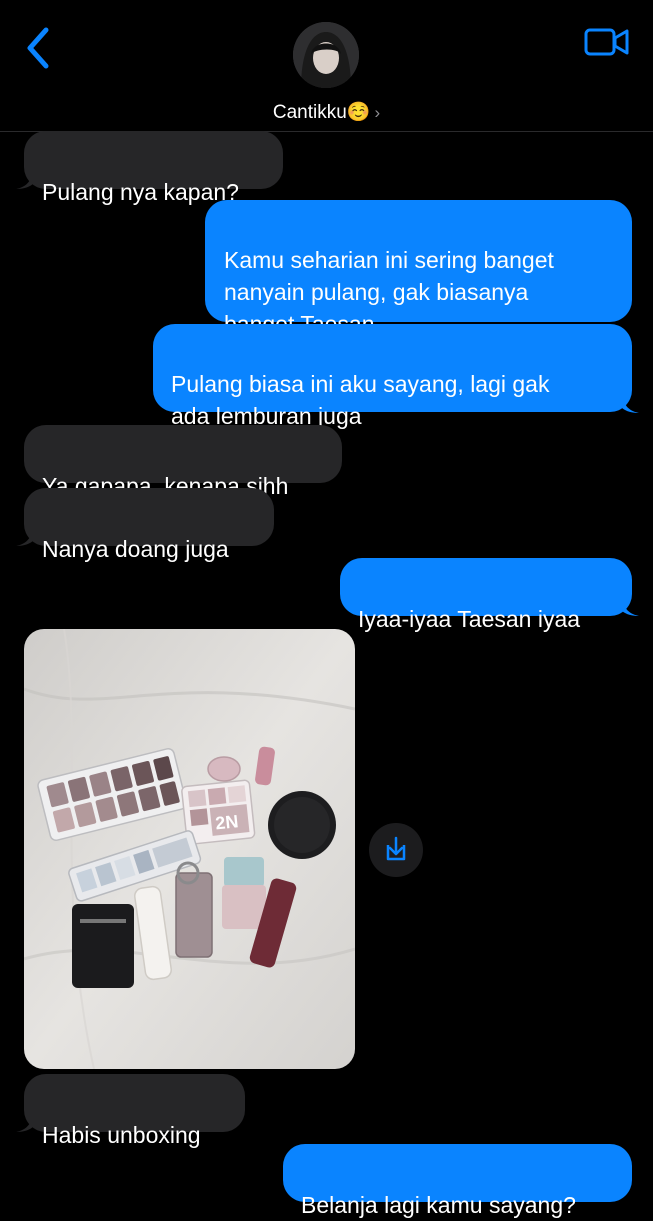 The image size is (653, 1221). What do you see at coordinates (121, 1135) in the screenshot?
I see `message-text: Habis unboxing` at bounding box center [121, 1135].